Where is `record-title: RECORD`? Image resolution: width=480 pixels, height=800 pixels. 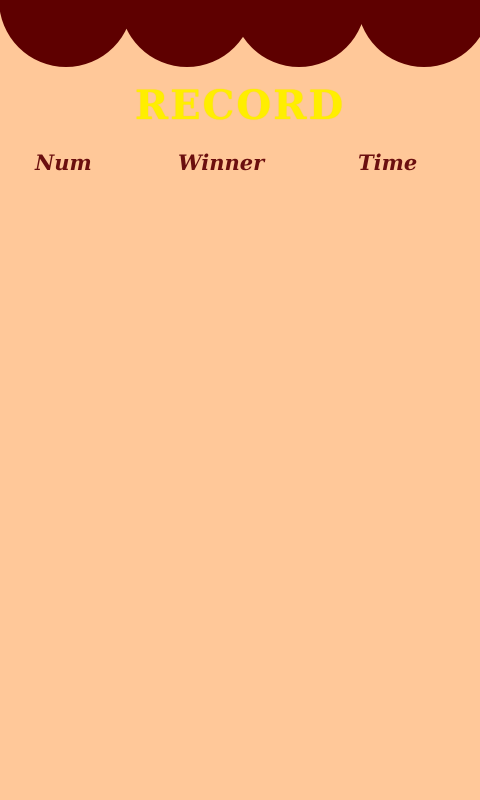
record-title: RECORD is located at coordinates (240, 105).